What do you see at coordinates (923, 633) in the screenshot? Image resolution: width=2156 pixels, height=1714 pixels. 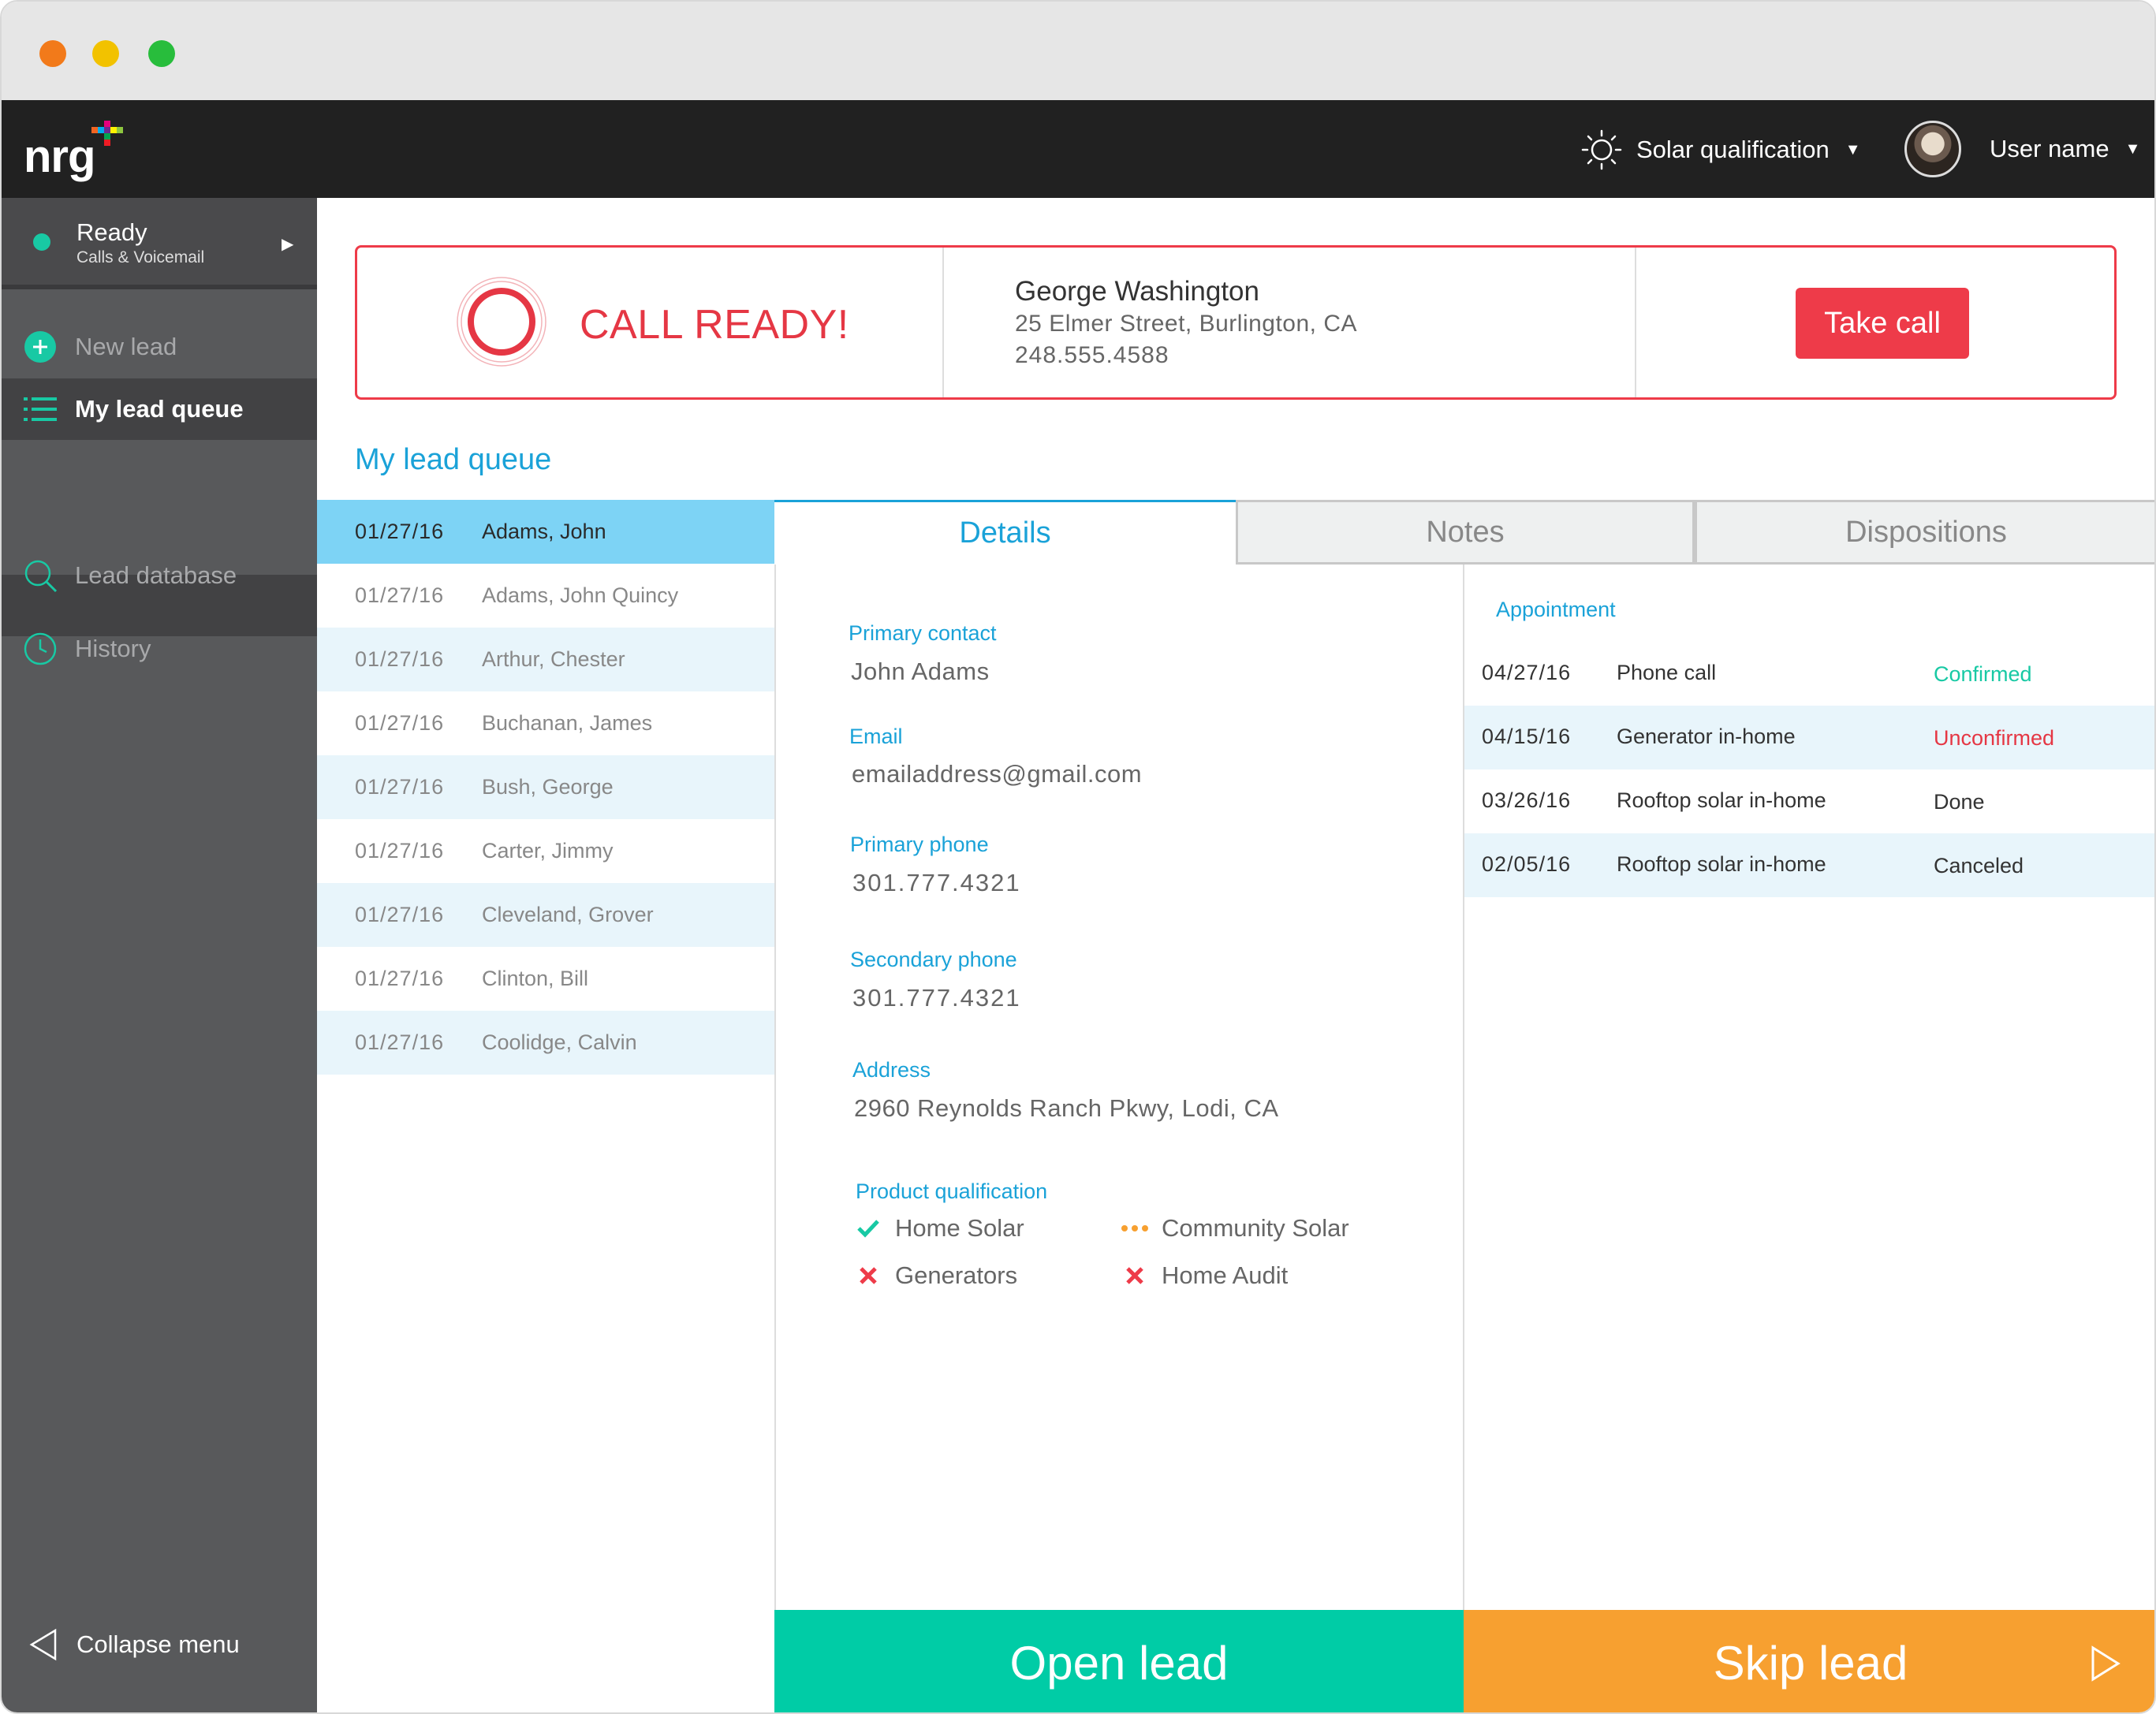 I see `primary-contact-label: Primary contact` at bounding box center [923, 633].